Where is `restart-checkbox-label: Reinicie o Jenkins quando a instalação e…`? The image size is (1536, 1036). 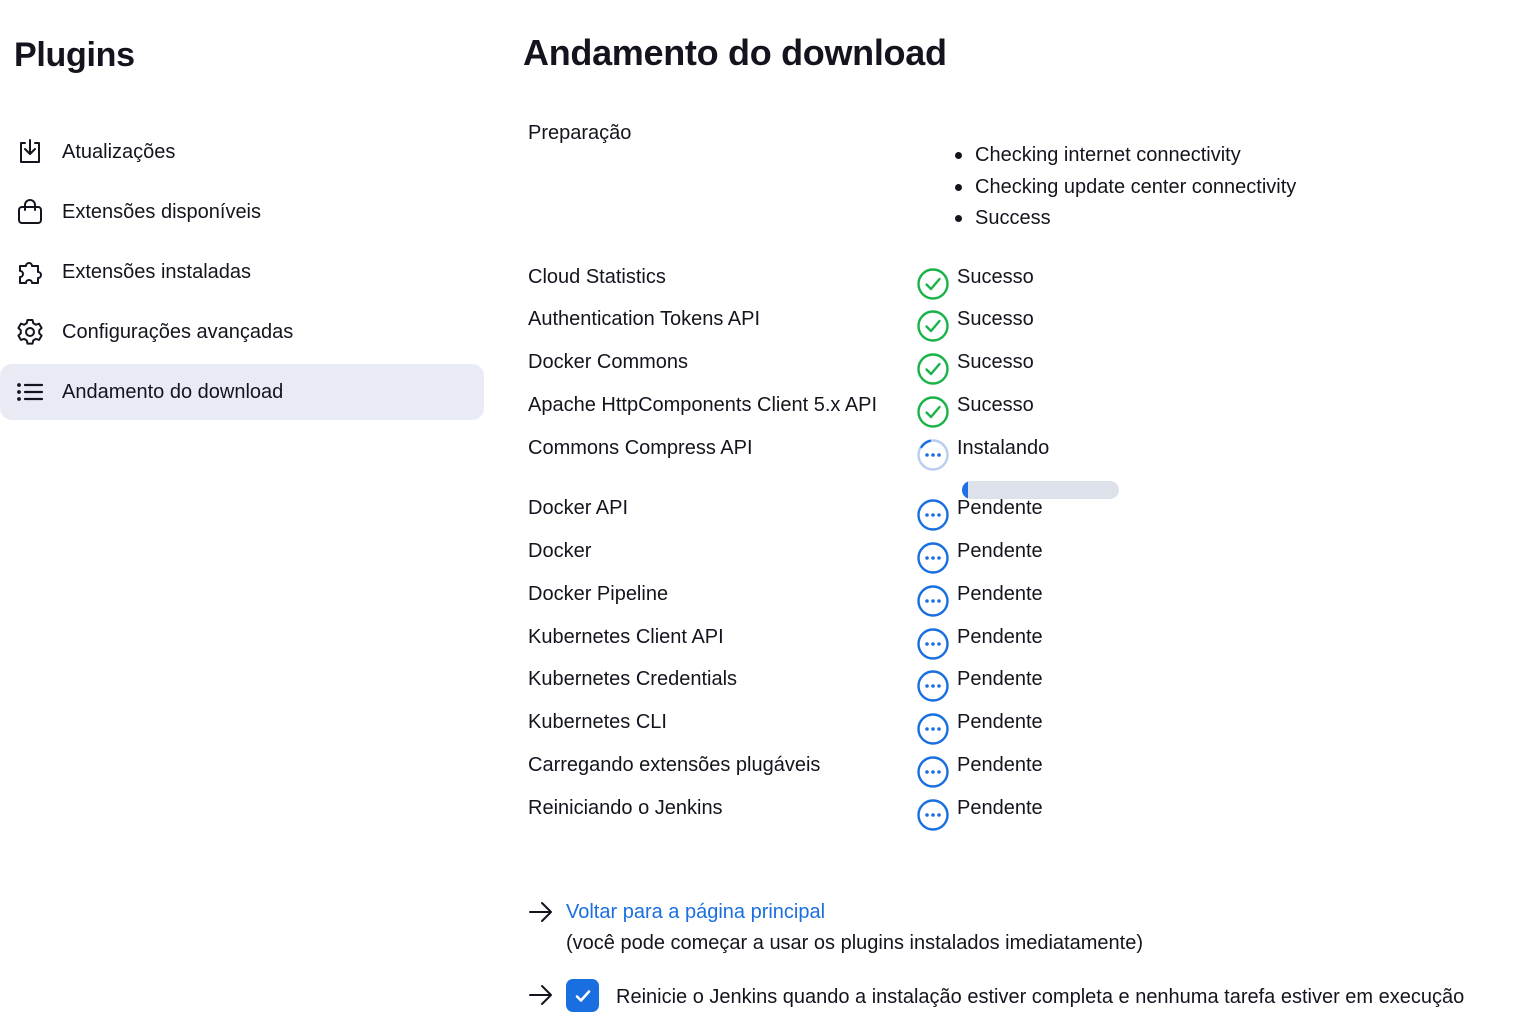 restart-checkbox-label: Reinicie o Jenkins quando a instalação e… is located at coordinates (1040, 997).